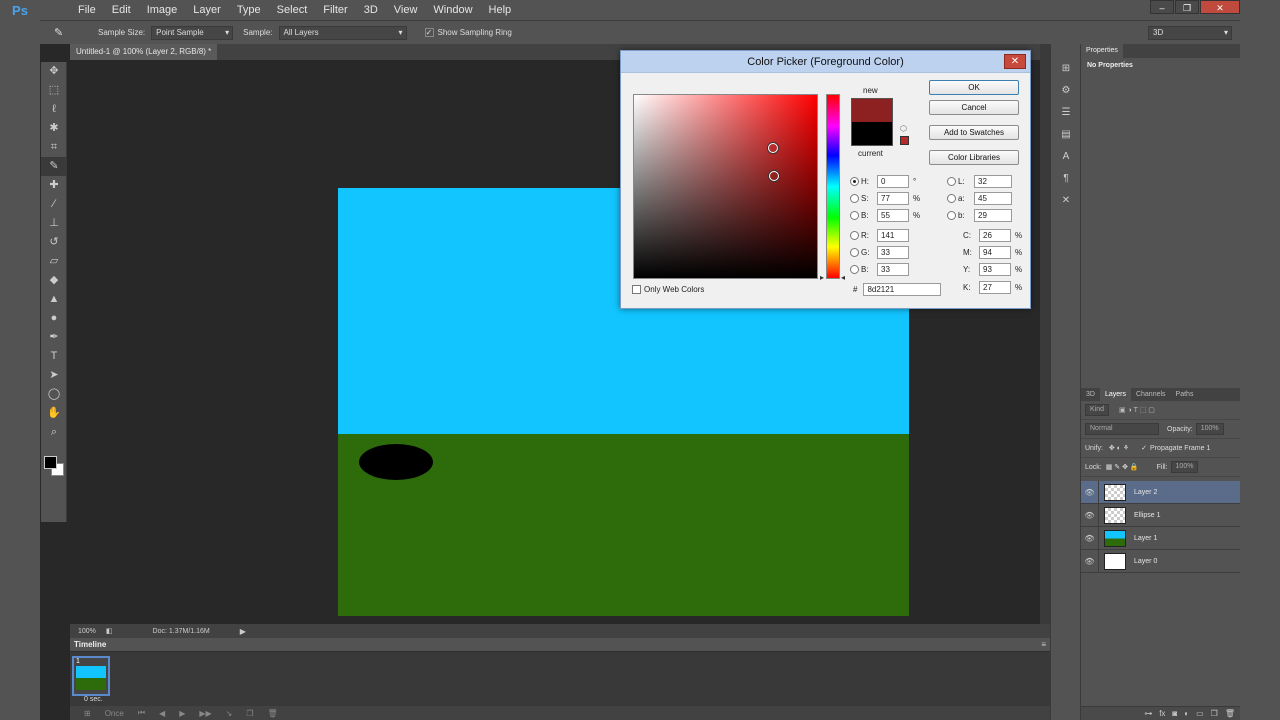 This screenshot has width=1280, height=720. Describe the element at coordinates (1122, 467) in the screenshot. I see `lock-icons: ▦ ✎ ✥ 🔒` at that location.